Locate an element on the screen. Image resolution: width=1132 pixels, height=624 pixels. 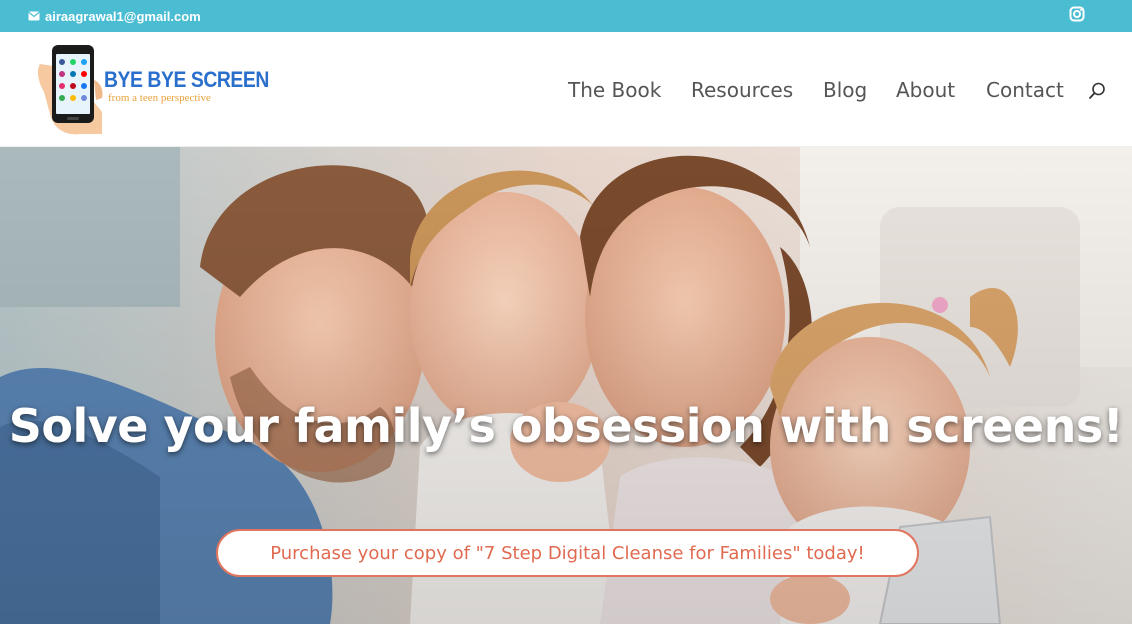
email-text: airaagrawal1@gmail.com is located at coordinates (123, 16).